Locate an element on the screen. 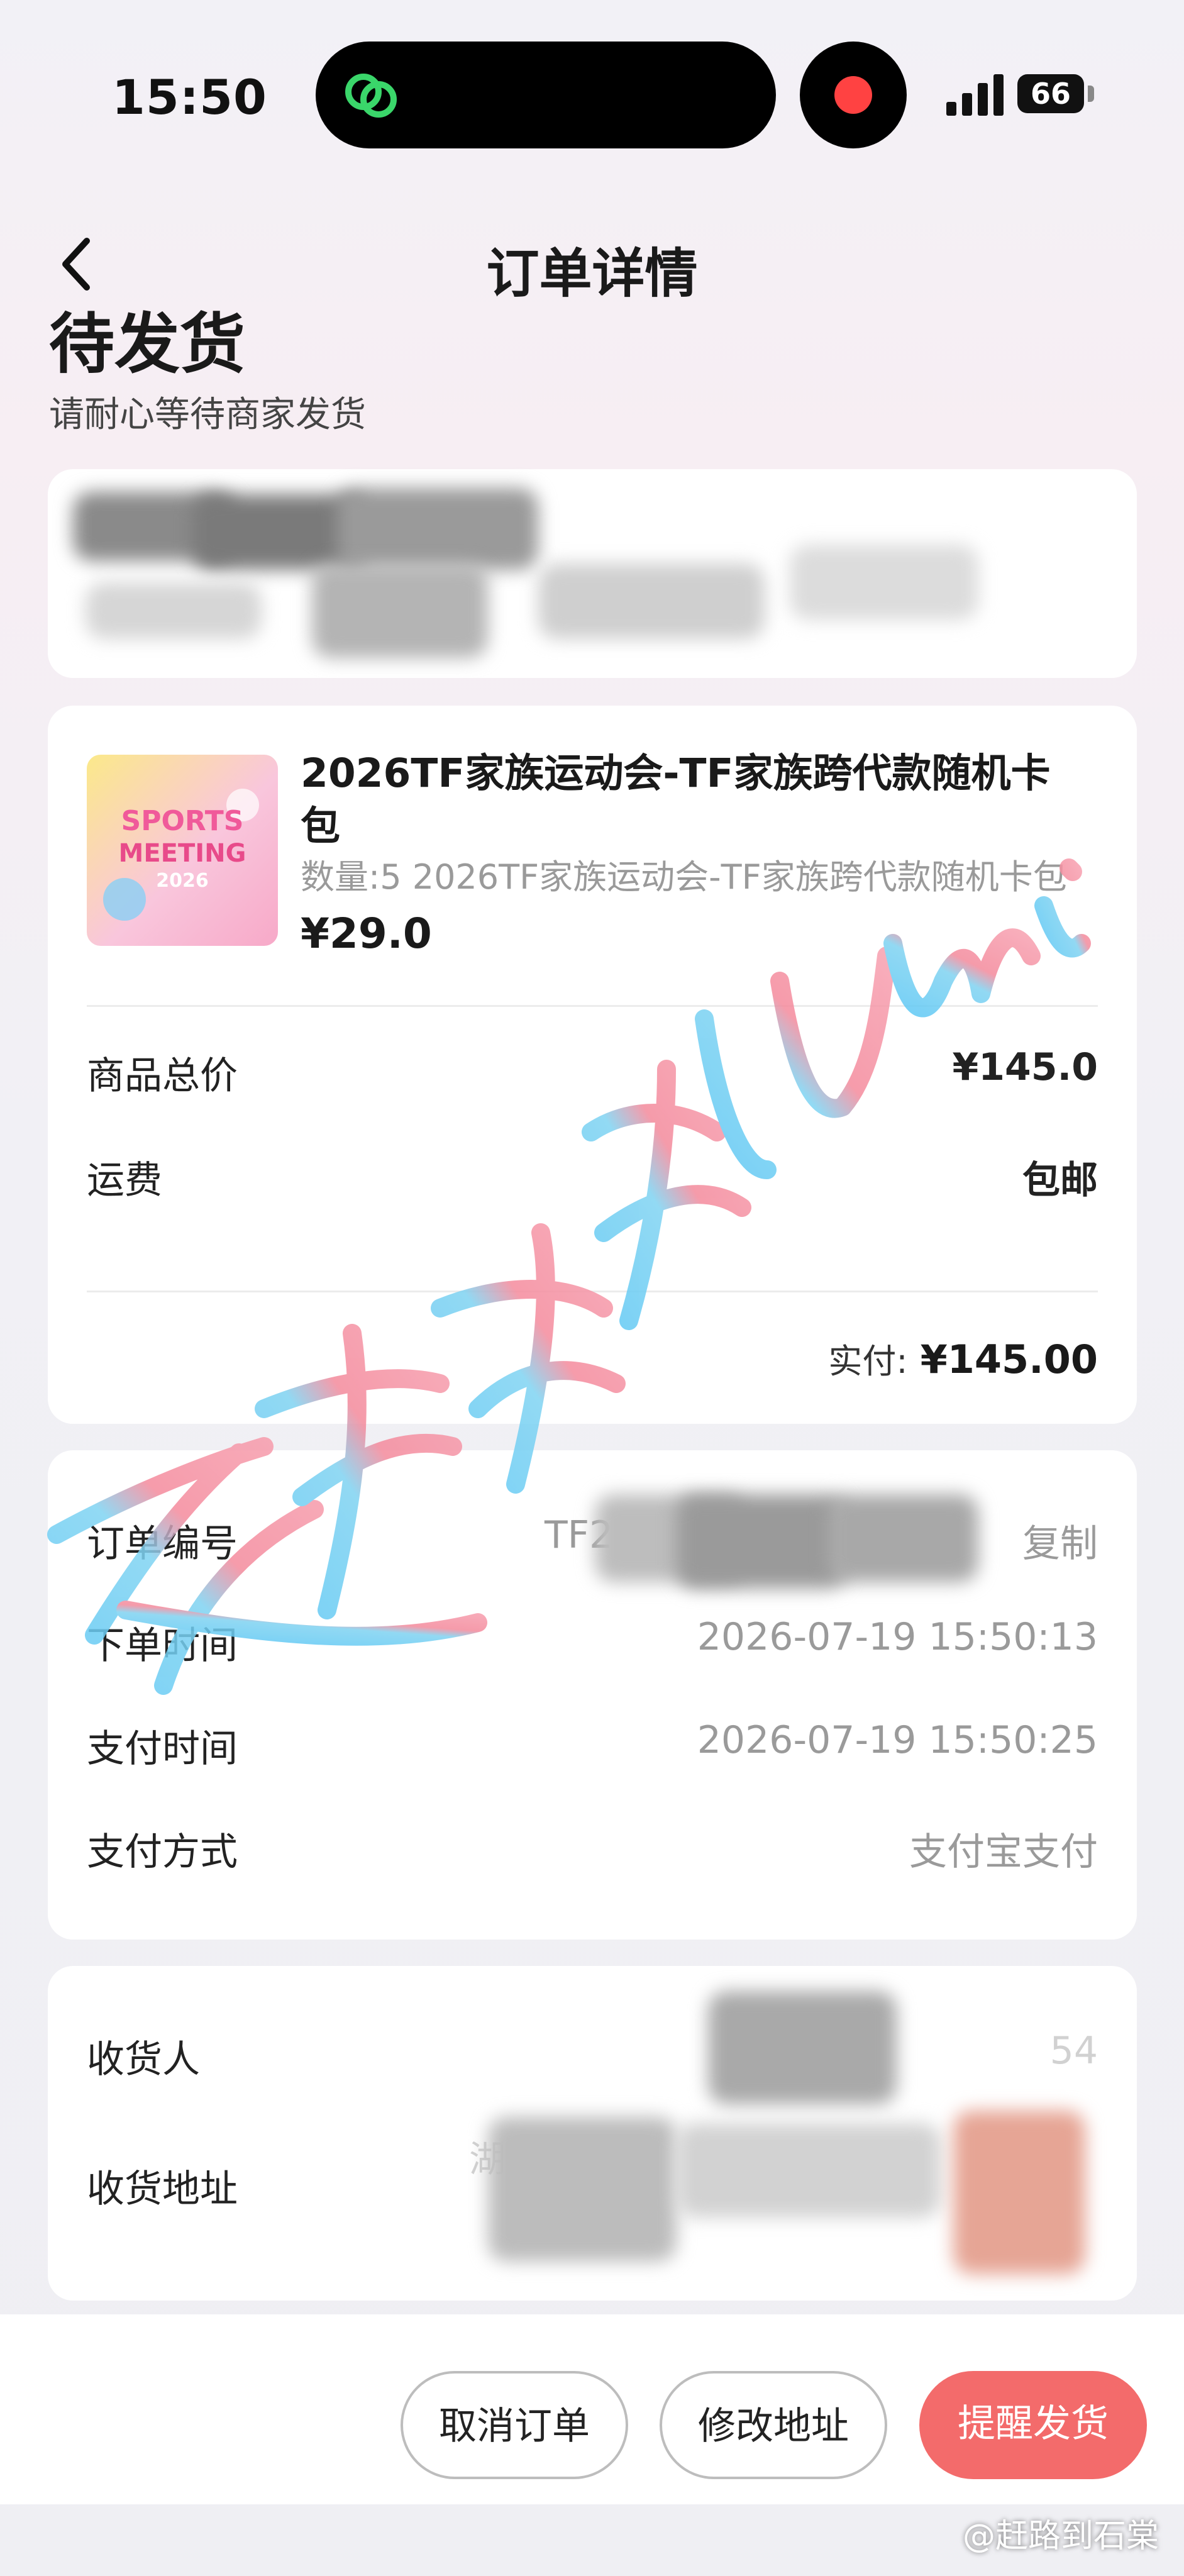 The height and width of the screenshot is (2576, 1184). shipping-label: 运费 is located at coordinates (124, 1180).